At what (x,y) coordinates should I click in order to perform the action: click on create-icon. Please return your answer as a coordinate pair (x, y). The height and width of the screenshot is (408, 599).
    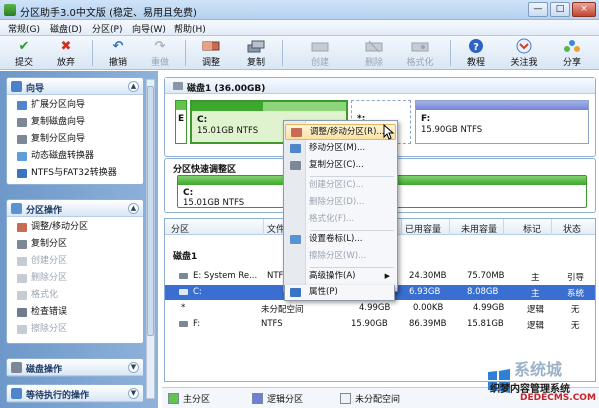
    Looking at the image, I should click on (22, 261).